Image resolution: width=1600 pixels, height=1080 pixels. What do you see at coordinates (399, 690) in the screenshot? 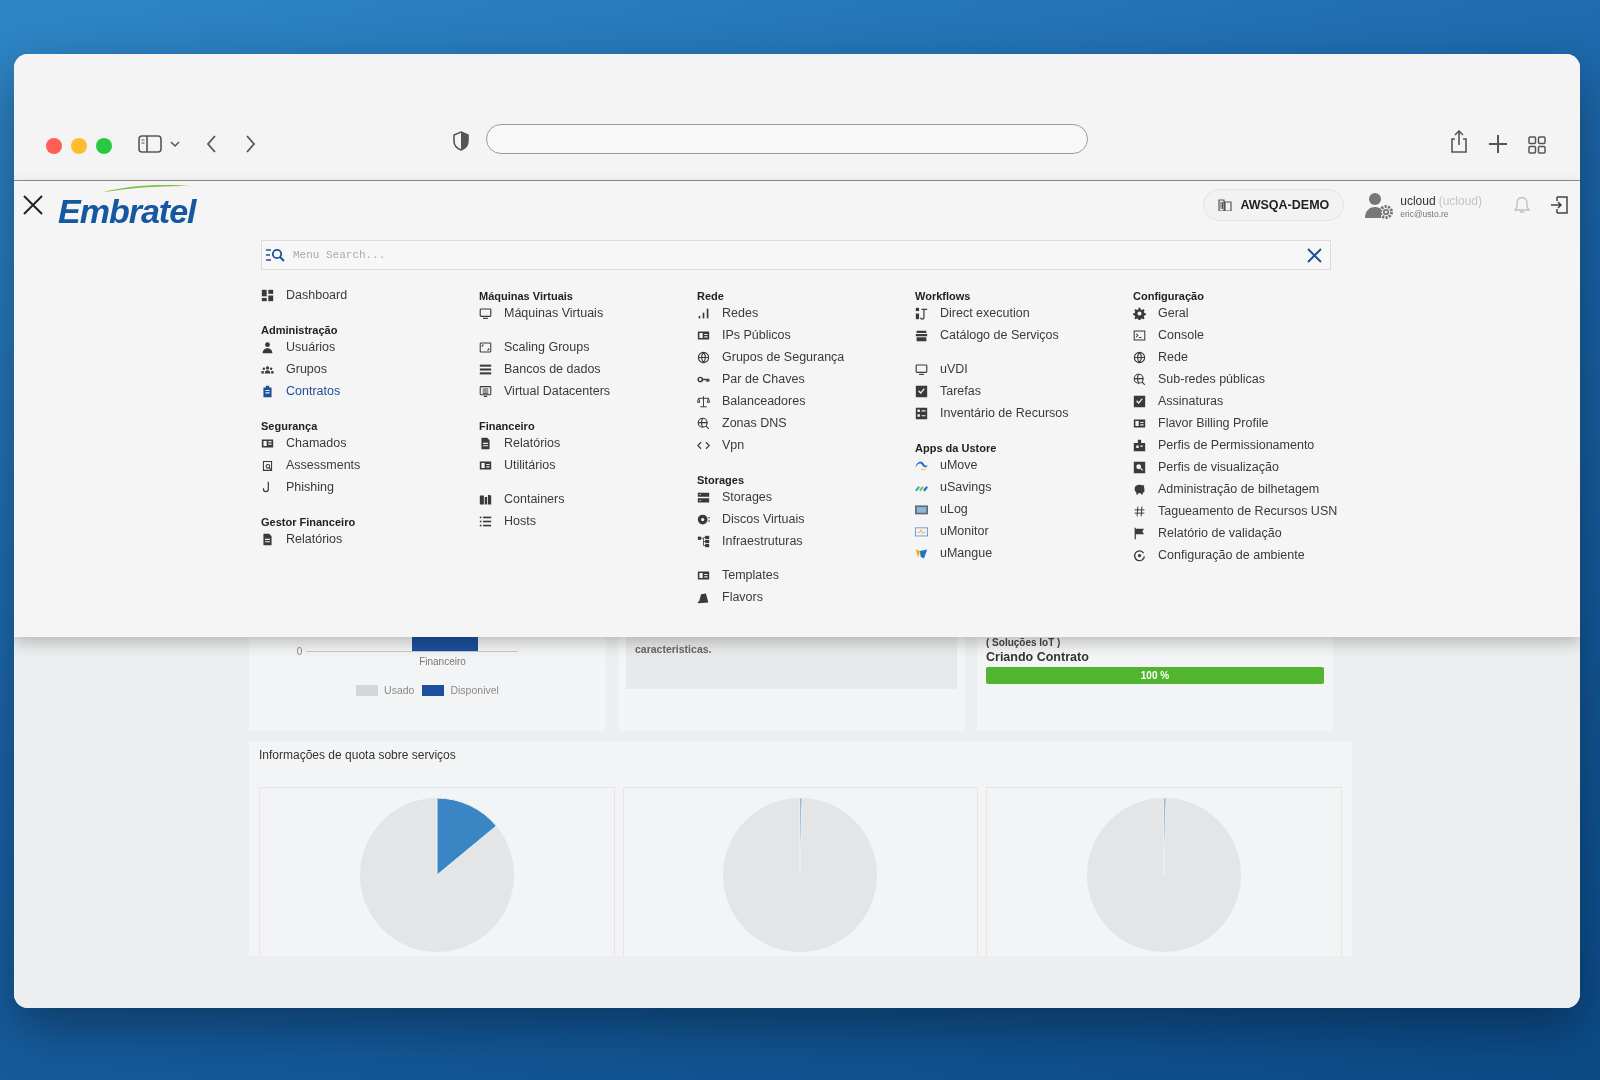
I see `legend-label: Usado` at bounding box center [399, 690].